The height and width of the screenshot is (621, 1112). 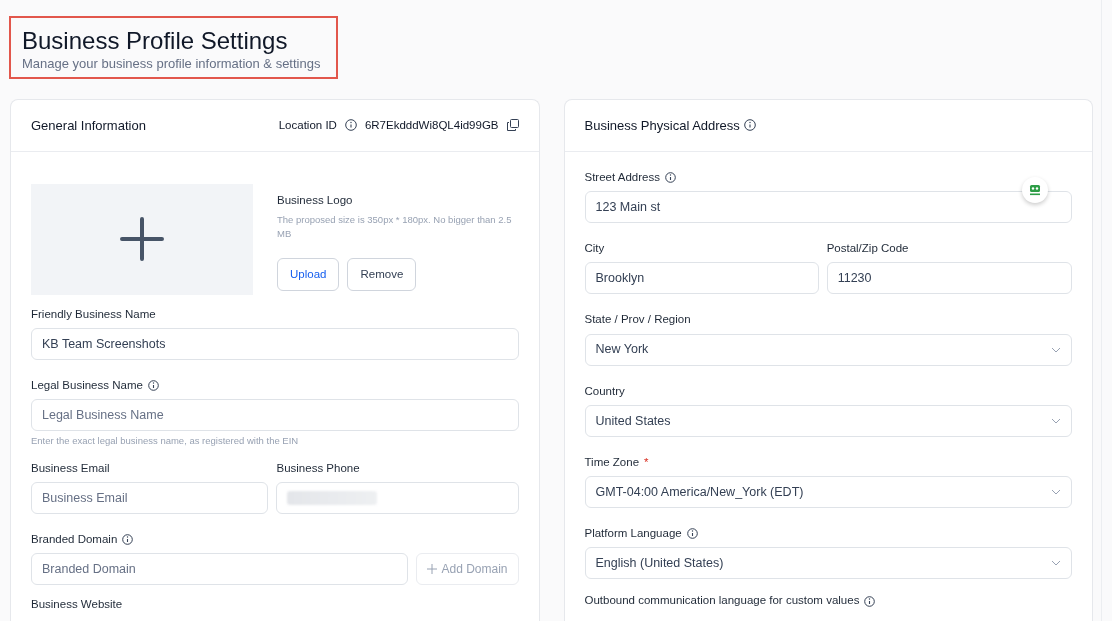 What do you see at coordinates (828, 563) in the screenshot?
I see `select-field: English (United States)` at bounding box center [828, 563].